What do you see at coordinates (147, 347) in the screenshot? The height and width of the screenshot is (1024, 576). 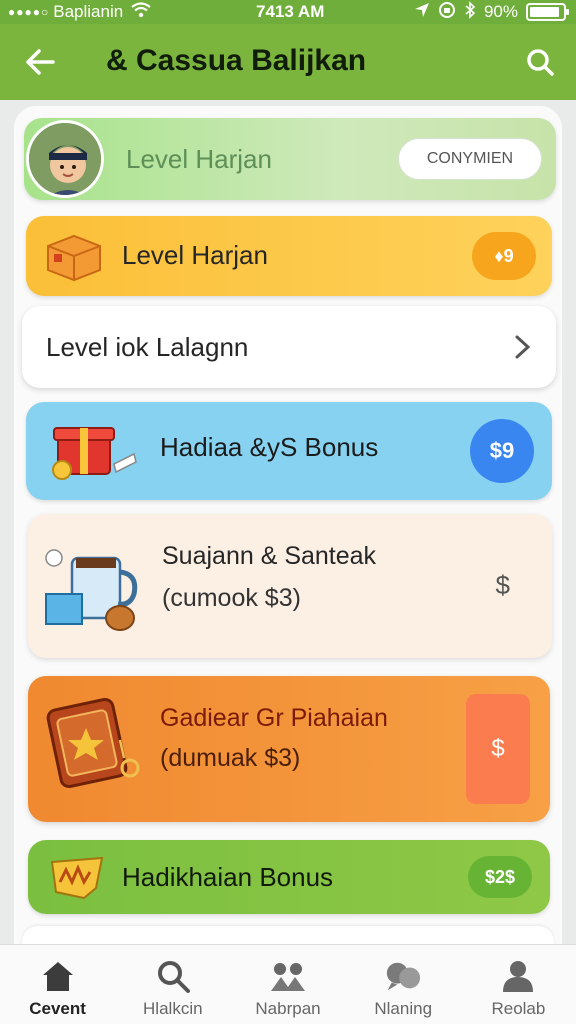 I see `card-label: Level iok Lalagnn` at bounding box center [147, 347].